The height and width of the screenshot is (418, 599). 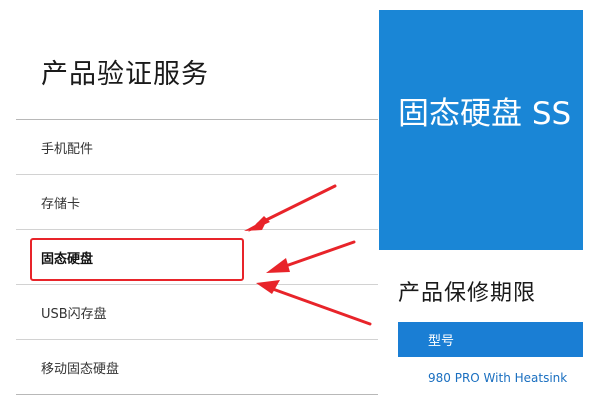 I want to click on warranty-table: 型号 980 PRO With Heatsink, so click(x=490, y=360).